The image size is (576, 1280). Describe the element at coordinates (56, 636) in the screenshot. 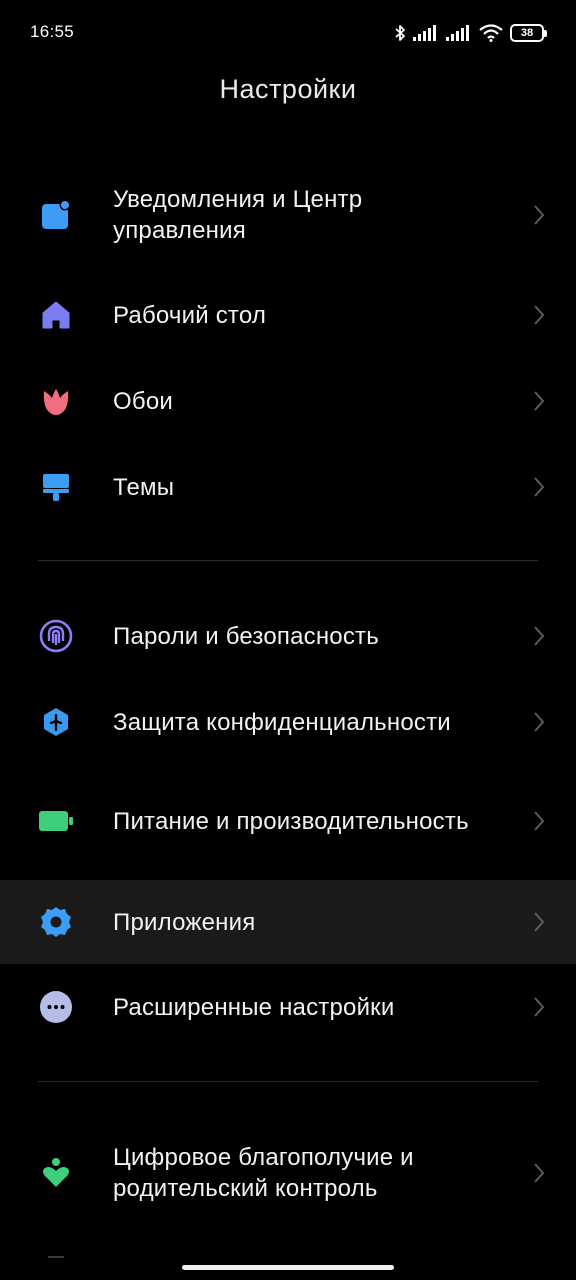

I see `fingerprint-icon` at that location.